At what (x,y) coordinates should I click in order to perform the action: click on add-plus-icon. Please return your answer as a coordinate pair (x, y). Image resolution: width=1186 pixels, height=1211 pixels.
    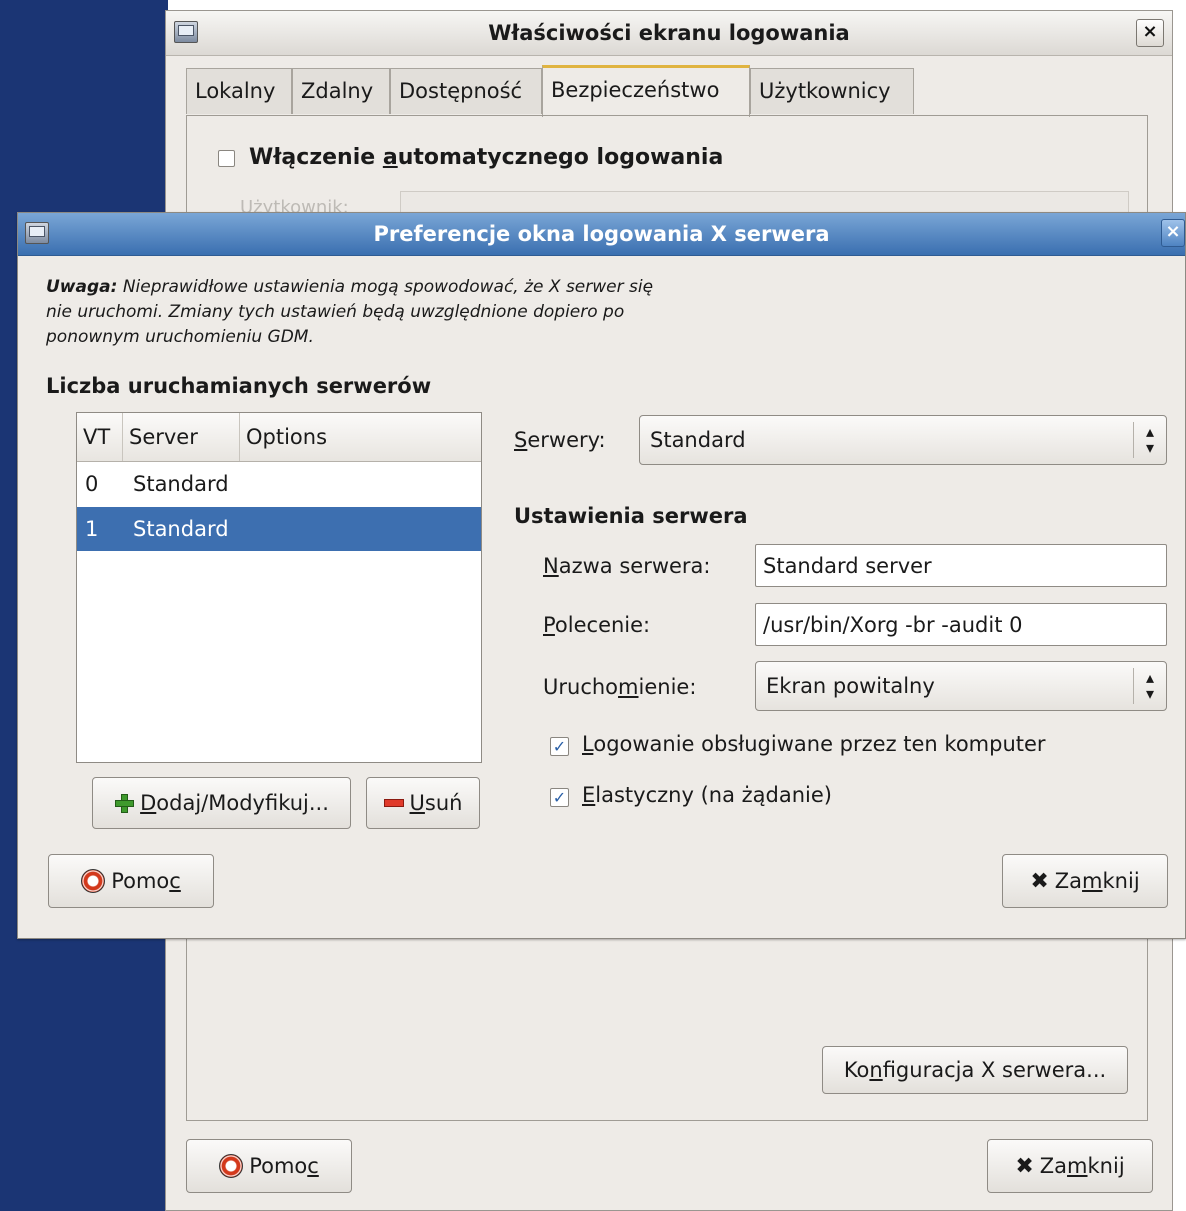
    Looking at the image, I should click on (124, 803).